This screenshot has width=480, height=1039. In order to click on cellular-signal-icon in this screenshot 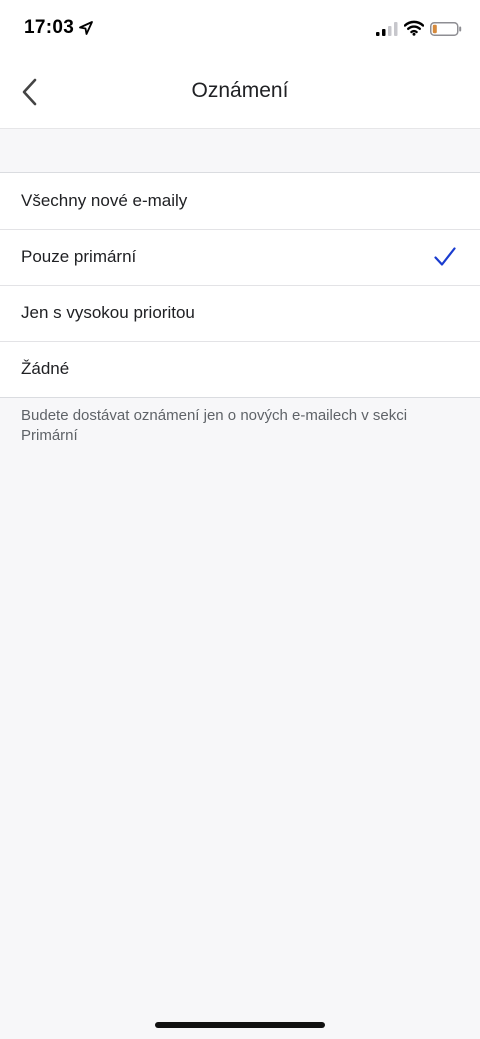, I will do `click(387, 29)`.